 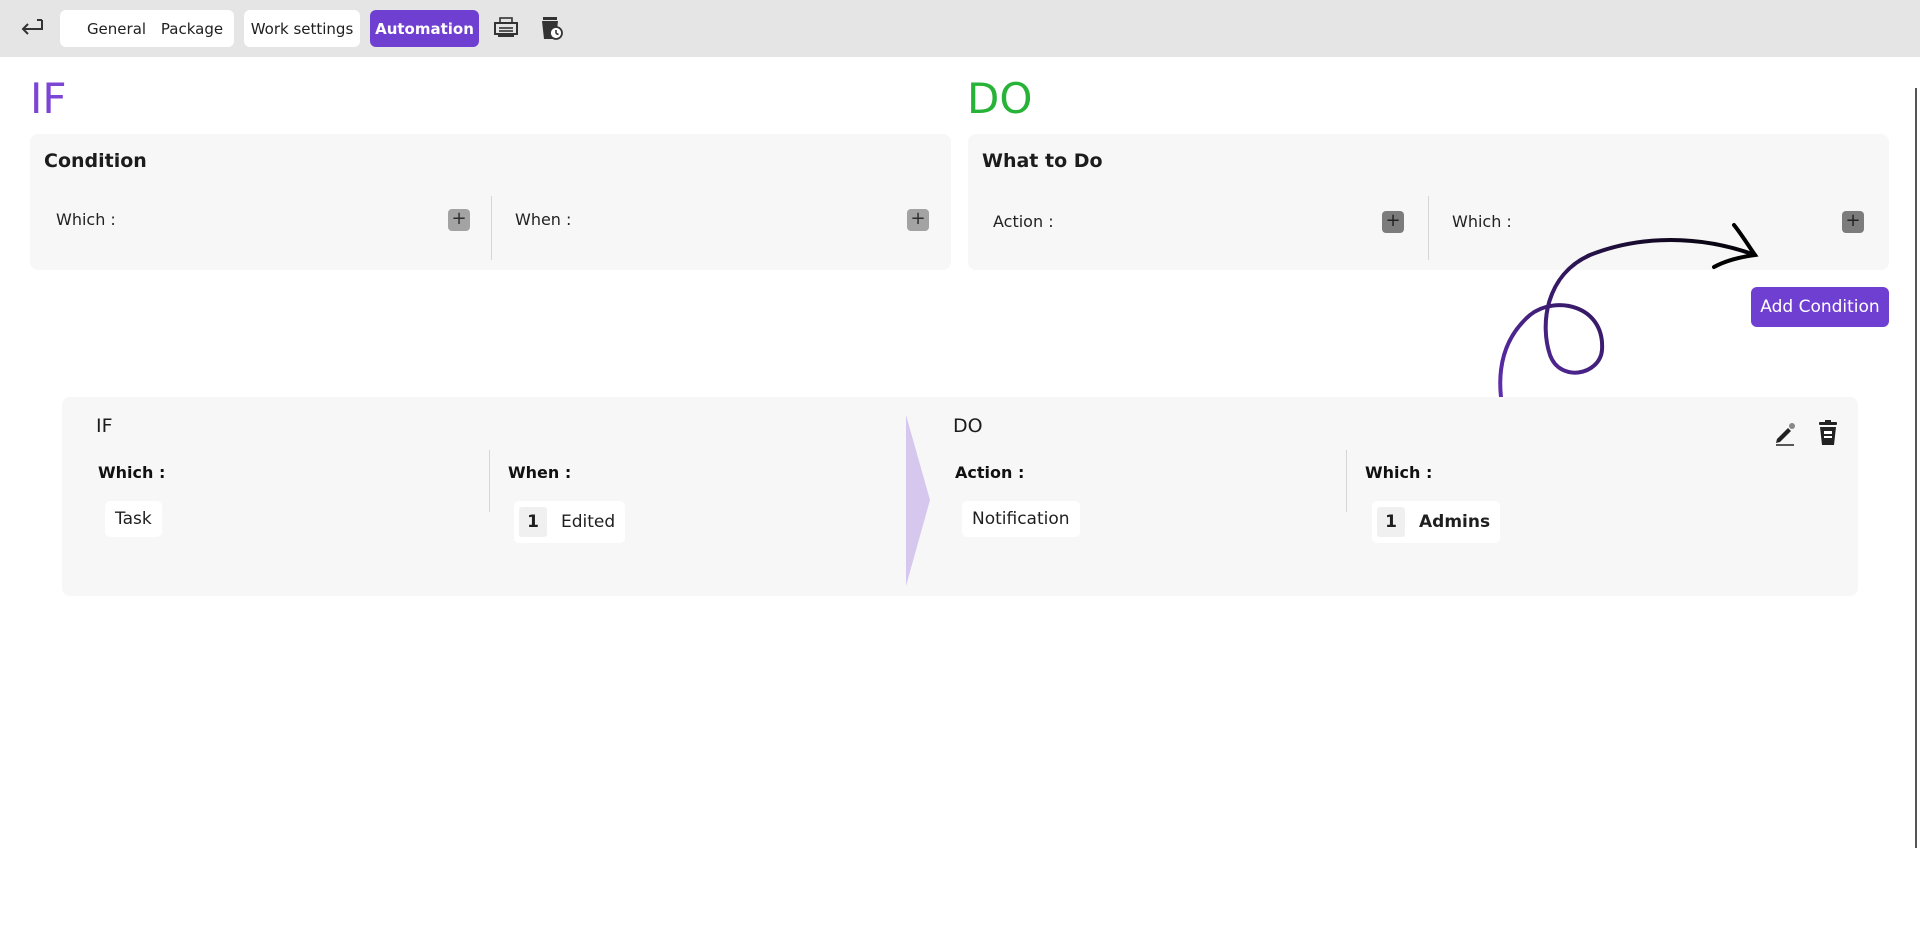 I want to click on delete-icon, so click(x=1828, y=433).